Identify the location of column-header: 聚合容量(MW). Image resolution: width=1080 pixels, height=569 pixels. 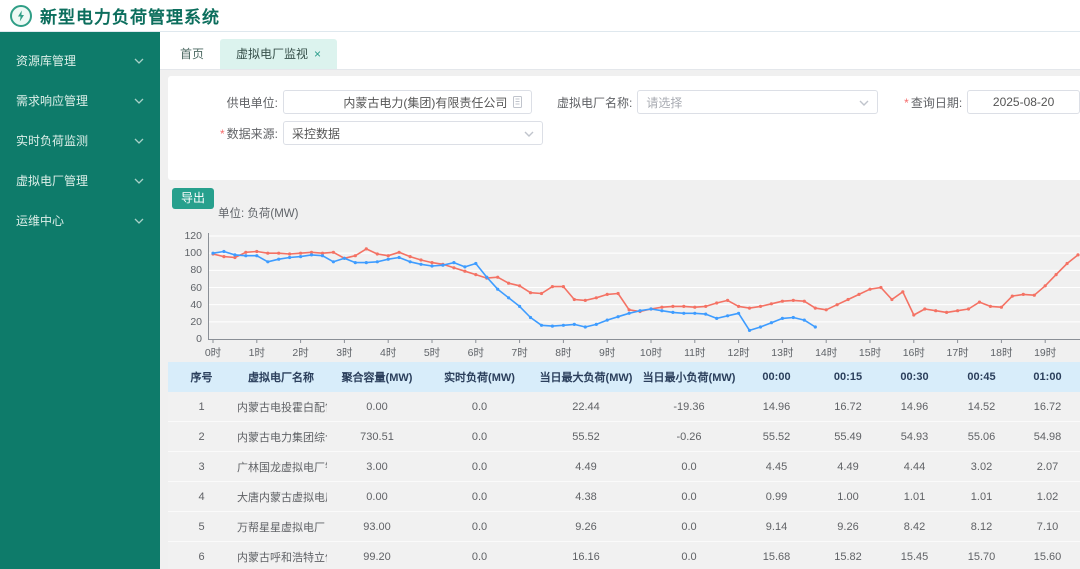
(377, 377).